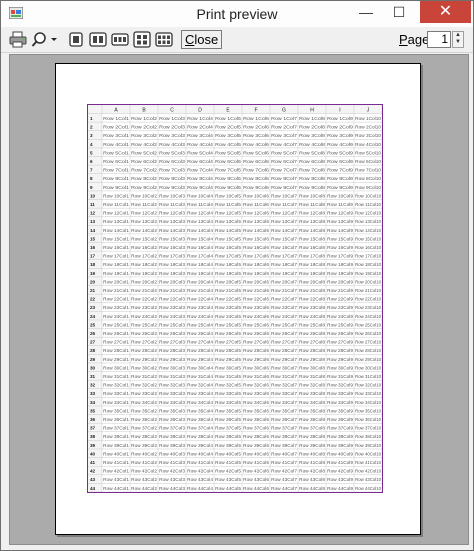 The width and height of the screenshot is (474, 551). I want to click on cell-text: Row 21Col10, so click(368, 290).